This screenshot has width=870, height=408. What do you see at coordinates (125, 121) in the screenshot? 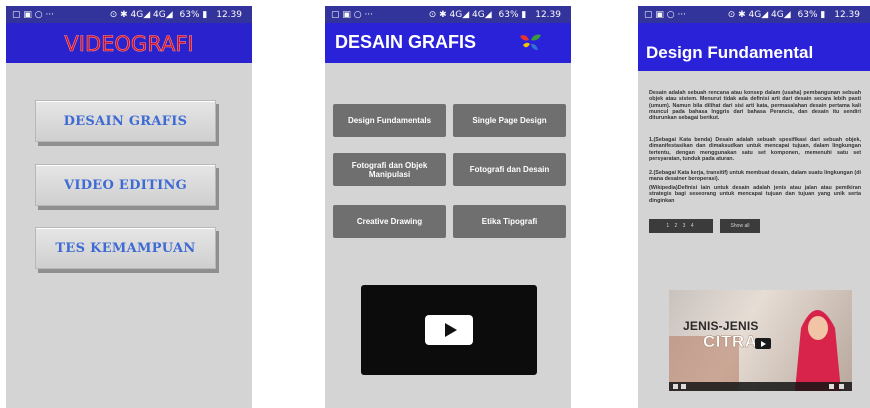
I see `menu-button-desain-grafis: DESAIN GRAFIS` at bounding box center [125, 121].